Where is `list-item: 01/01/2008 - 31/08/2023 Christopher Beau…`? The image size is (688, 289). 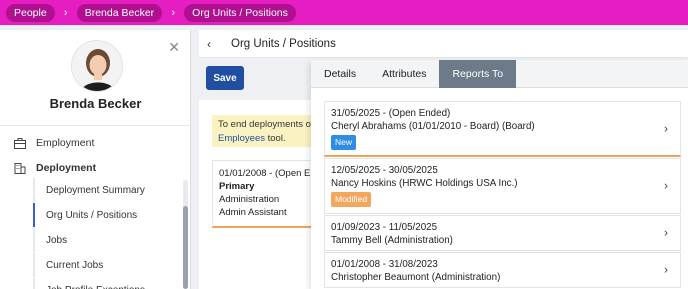
list-item: 01/01/2008 - 31/08/2023 Christopher Beau… is located at coordinates (502, 270).